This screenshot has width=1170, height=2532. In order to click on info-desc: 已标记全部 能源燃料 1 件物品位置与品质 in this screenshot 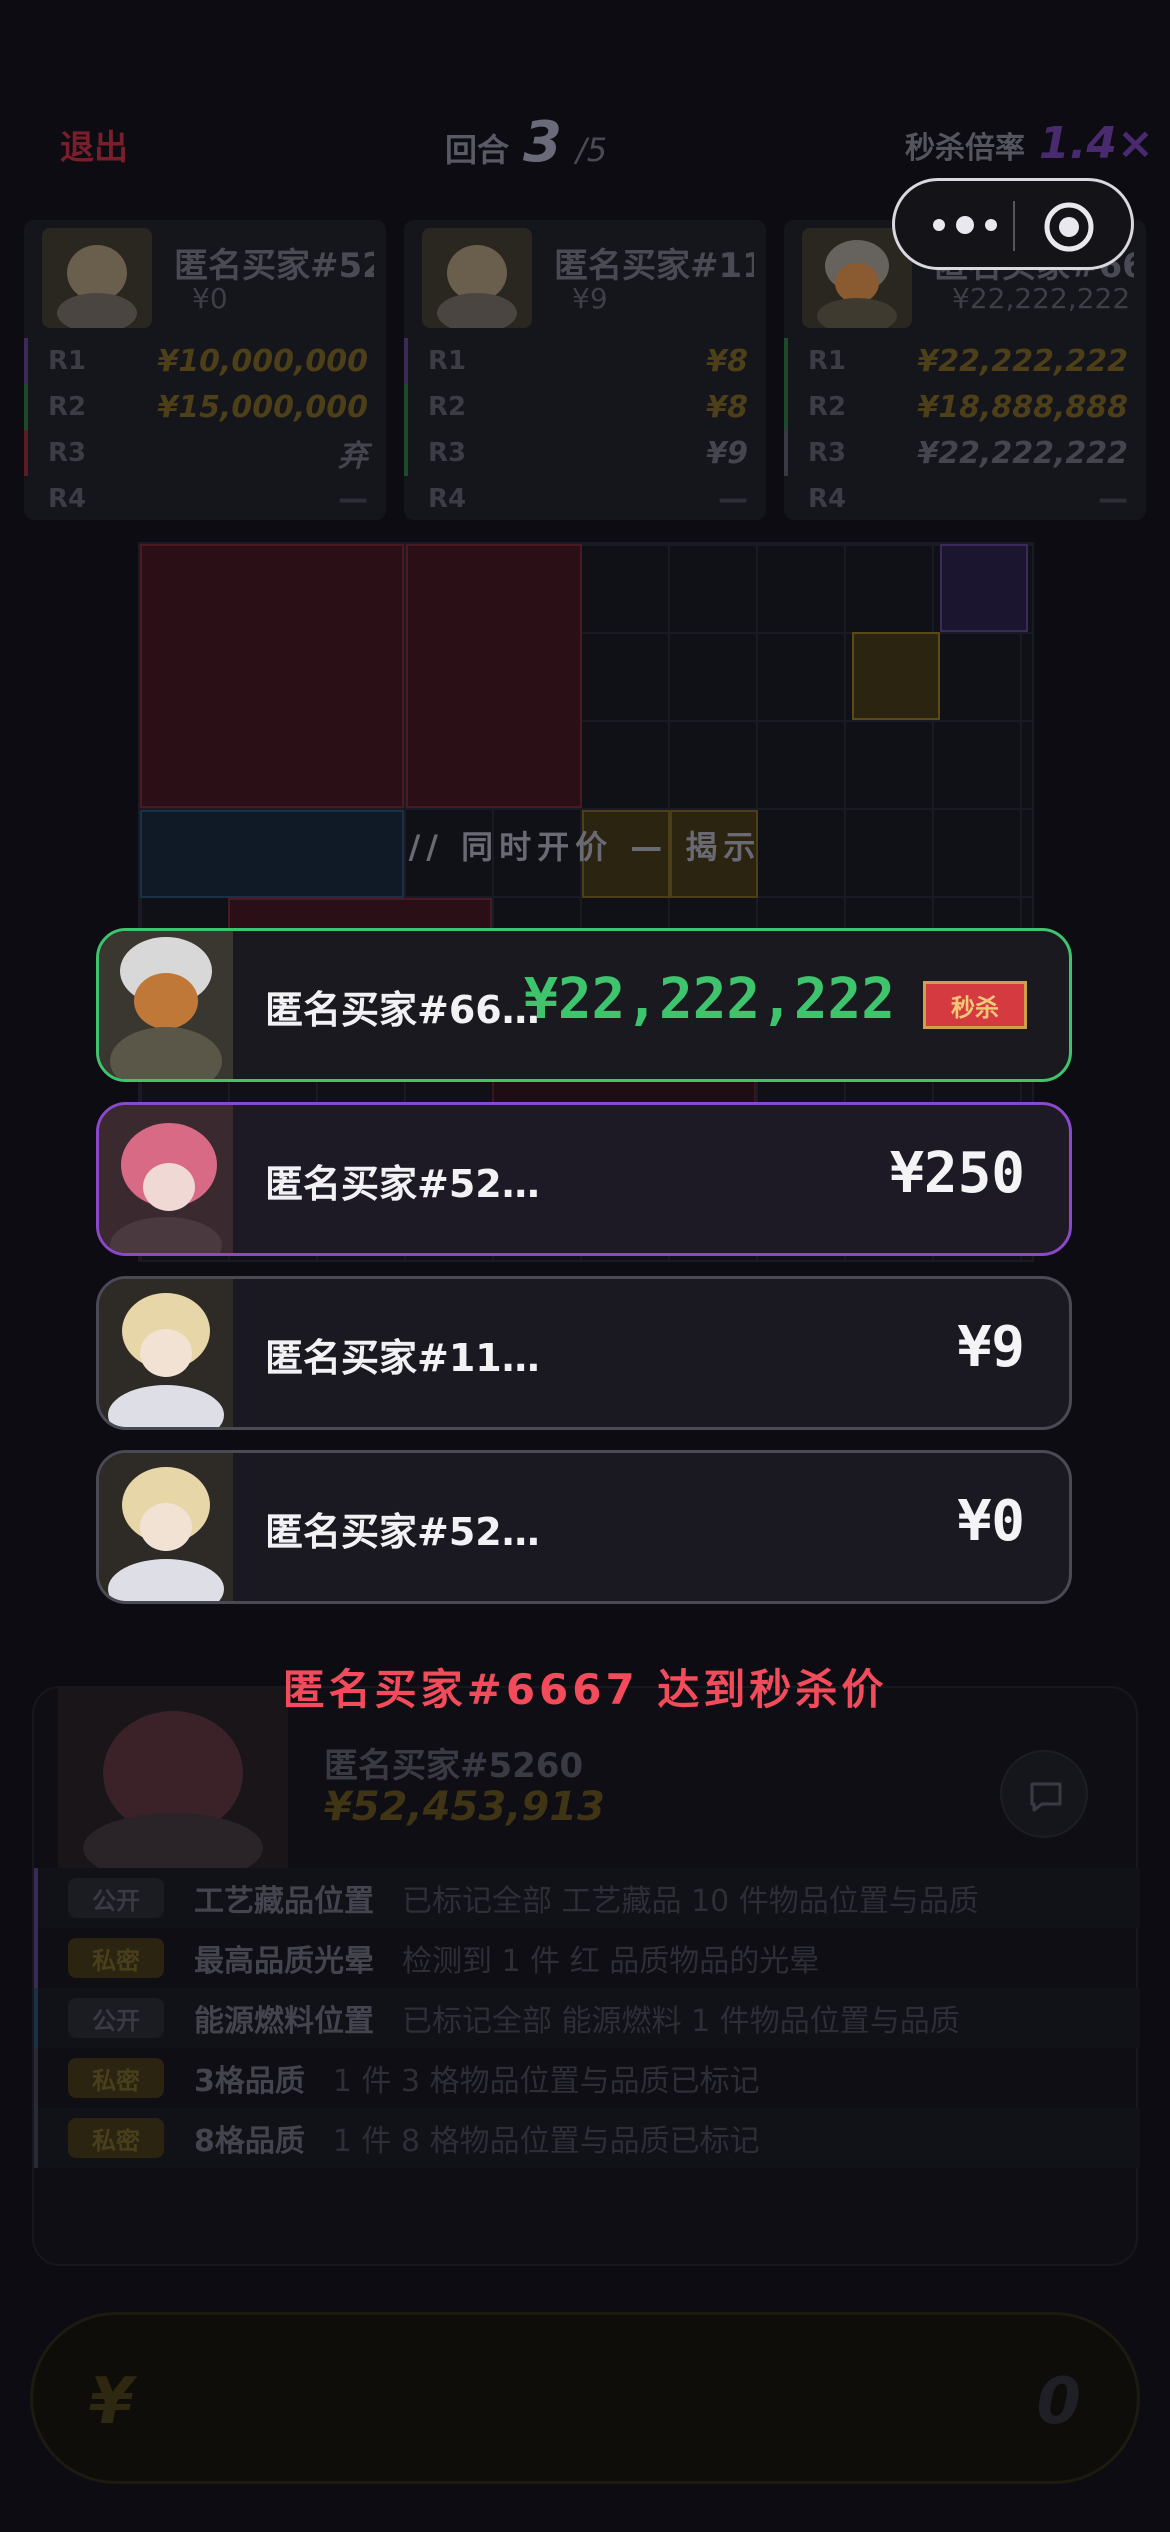, I will do `click(681, 2021)`.